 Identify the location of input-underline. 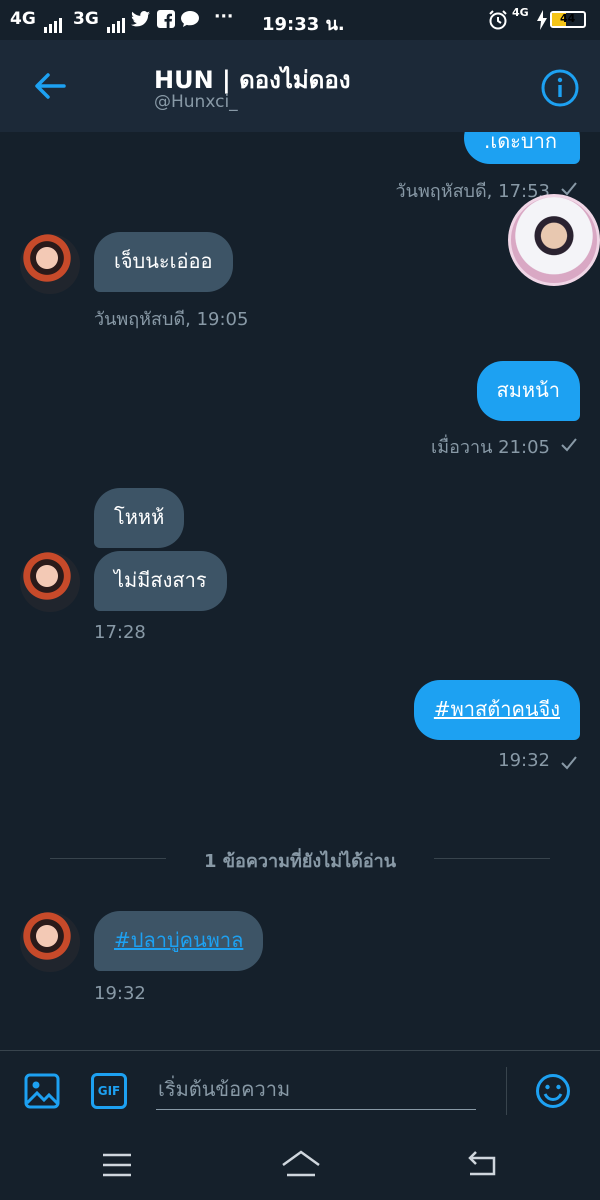
(316, 1109).